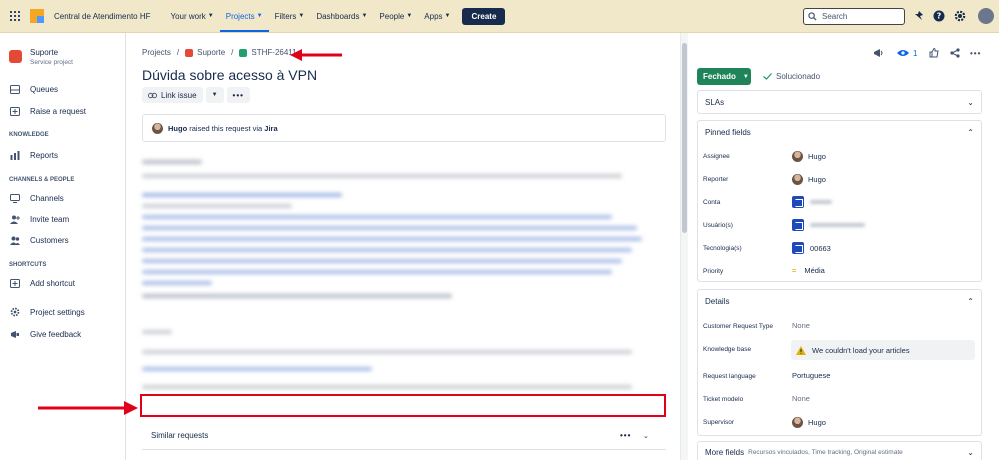  What do you see at coordinates (316, 55) in the screenshot?
I see `annotation-arrow-icon` at bounding box center [316, 55].